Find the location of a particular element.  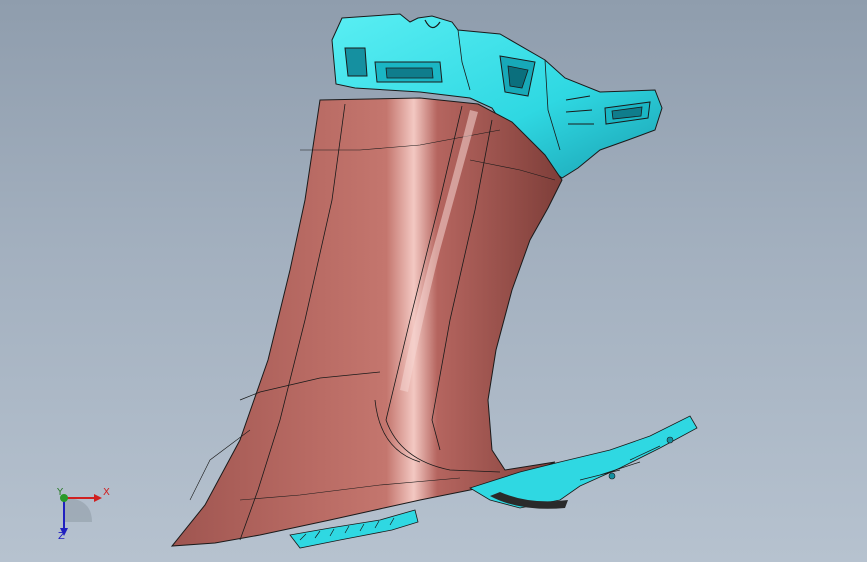

x-axis-label: X is located at coordinates (106, 492).